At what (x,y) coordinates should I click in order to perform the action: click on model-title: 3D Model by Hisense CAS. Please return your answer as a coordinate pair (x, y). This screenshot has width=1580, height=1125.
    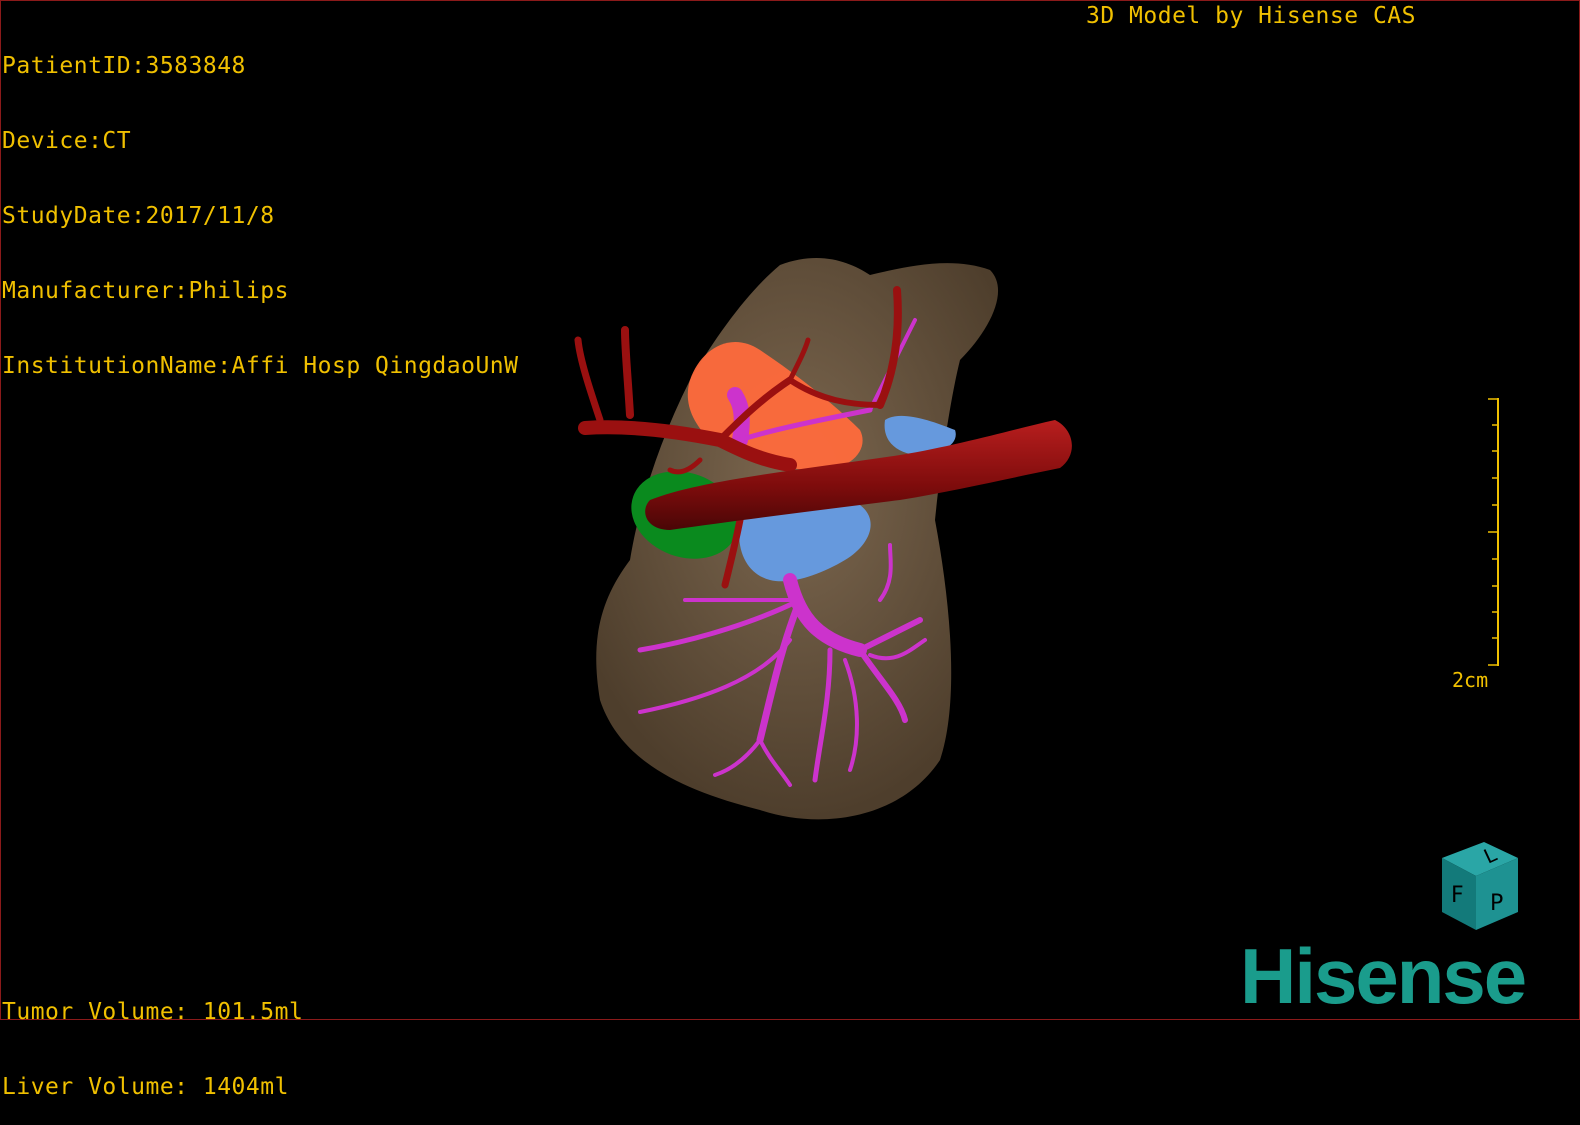
    Looking at the image, I should click on (1251, 16).